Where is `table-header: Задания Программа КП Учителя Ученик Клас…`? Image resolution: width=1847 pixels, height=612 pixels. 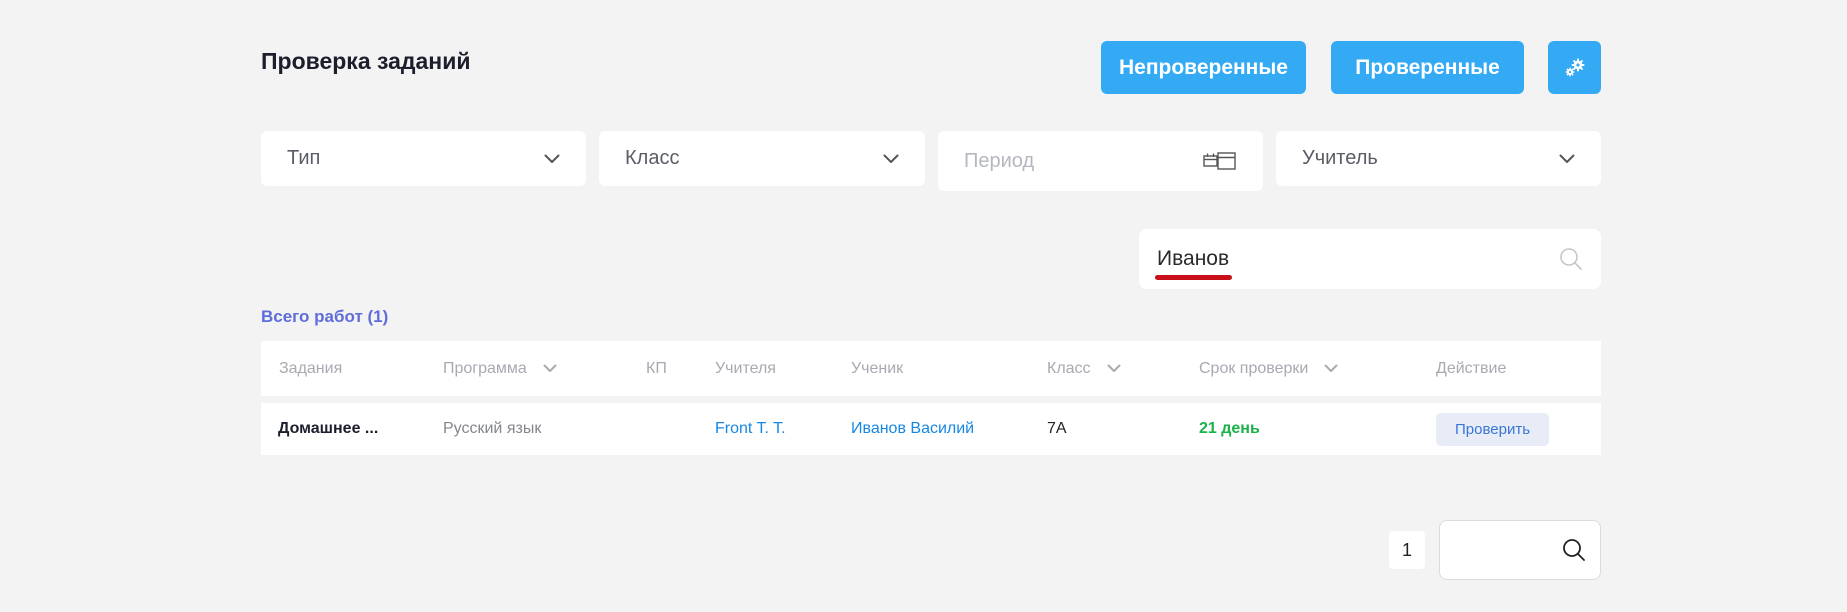
table-header: Задания Программа КП Учителя Ученик Клас… is located at coordinates (931, 368).